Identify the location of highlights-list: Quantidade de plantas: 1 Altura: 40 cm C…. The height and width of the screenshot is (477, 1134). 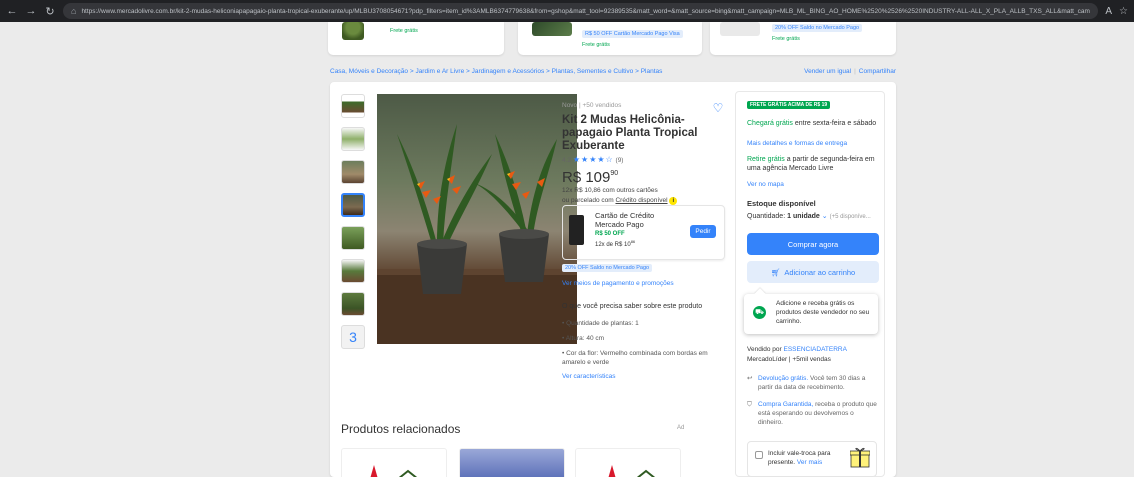
(647, 343).